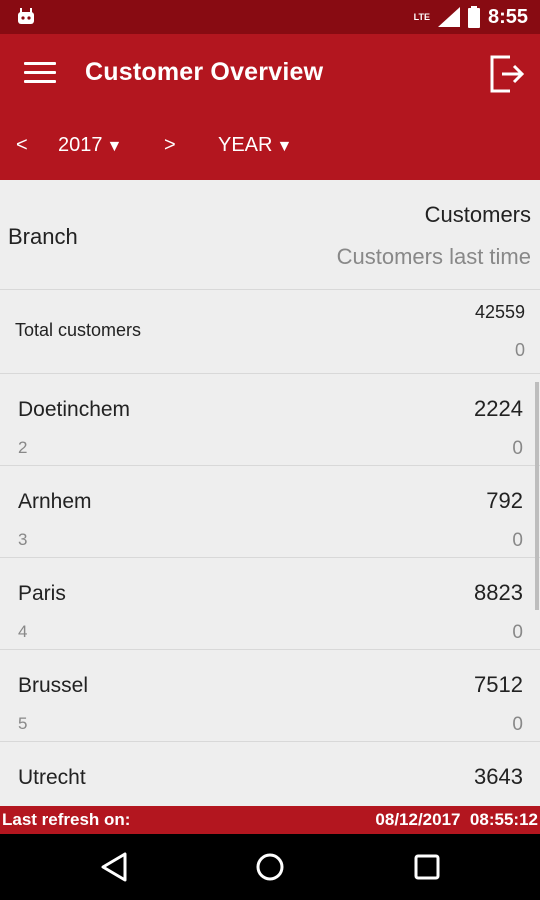  I want to click on list-item: Doetinchem 2 2224 0, so click(270, 420).